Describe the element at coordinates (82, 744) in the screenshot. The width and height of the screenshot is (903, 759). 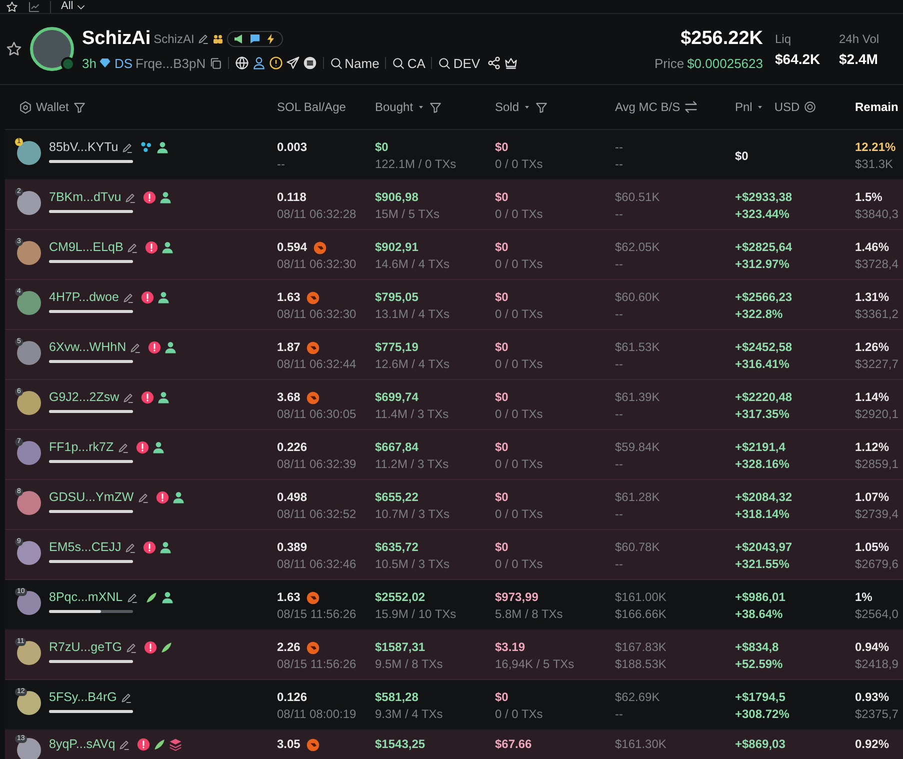
I see `wallet-address: 8yqP...sAVq` at that location.